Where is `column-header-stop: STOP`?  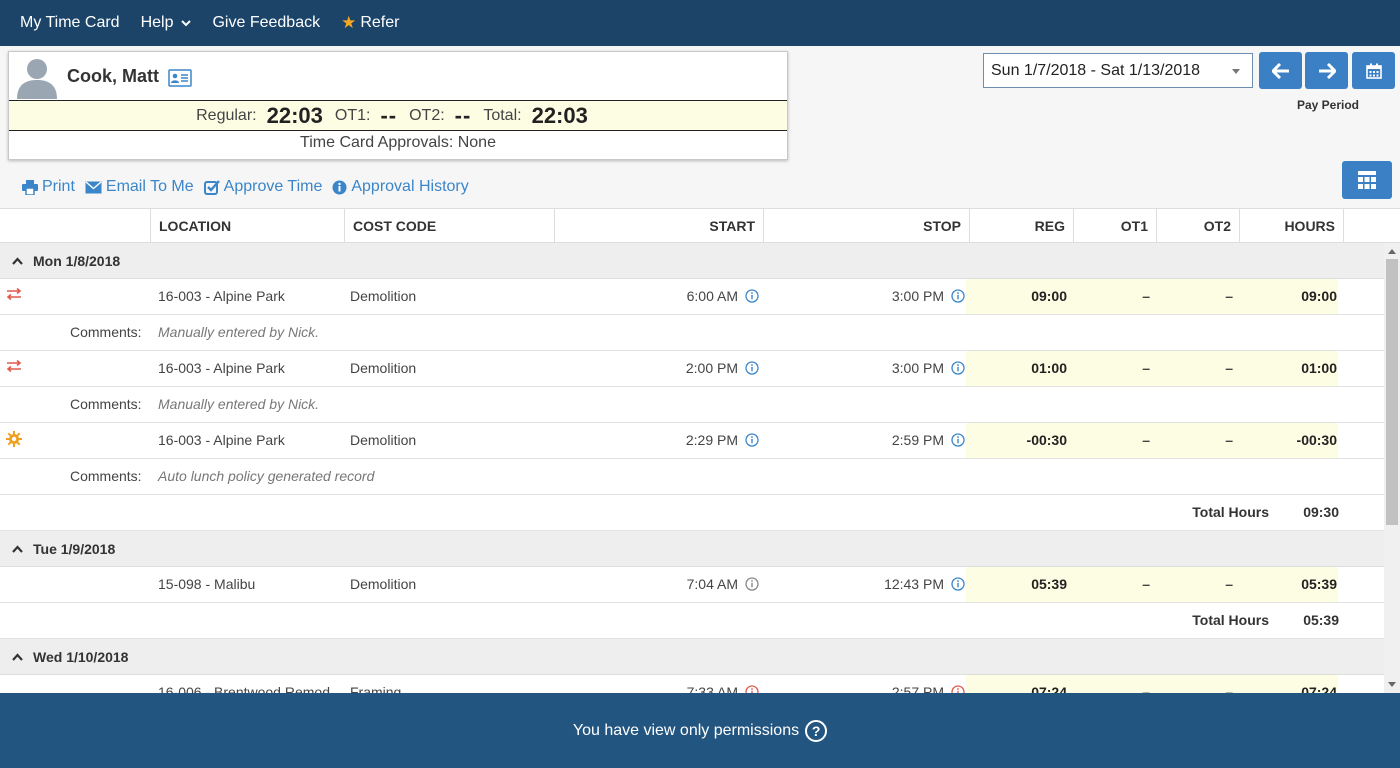
column-header-stop: STOP is located at coordinates (866, 226).